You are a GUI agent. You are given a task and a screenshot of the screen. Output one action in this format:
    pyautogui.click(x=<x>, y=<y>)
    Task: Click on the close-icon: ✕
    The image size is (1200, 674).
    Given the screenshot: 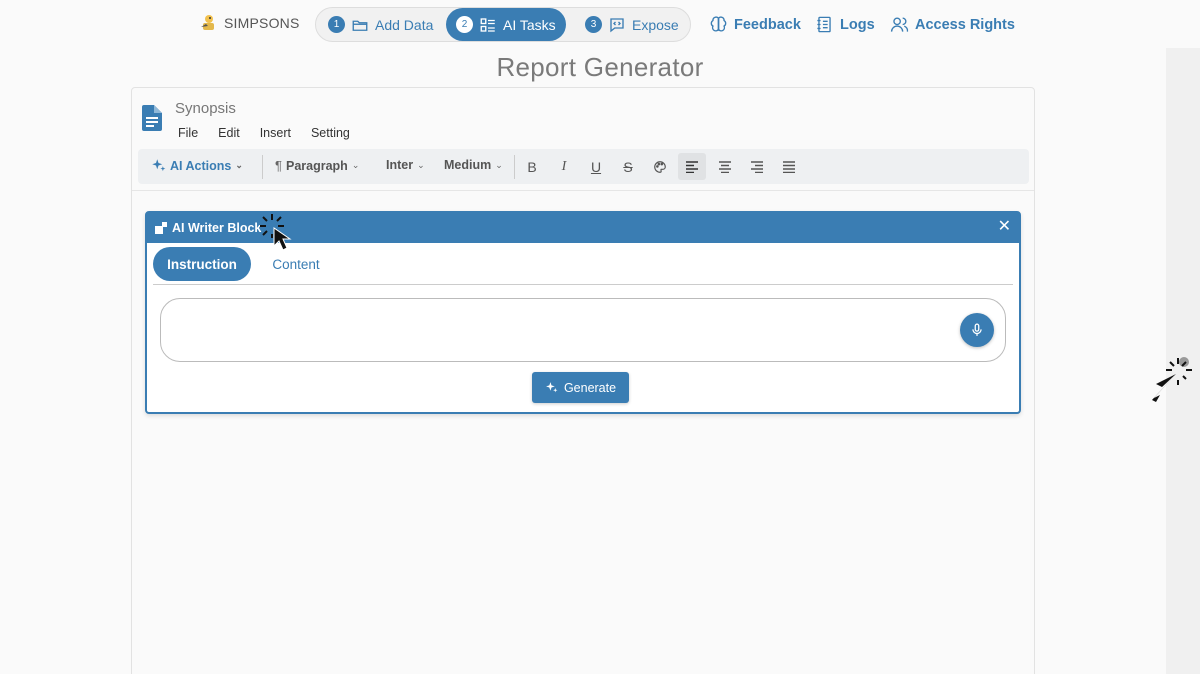 What is the action you would take?
    pyautogui.click(x=1004, y=227)
    